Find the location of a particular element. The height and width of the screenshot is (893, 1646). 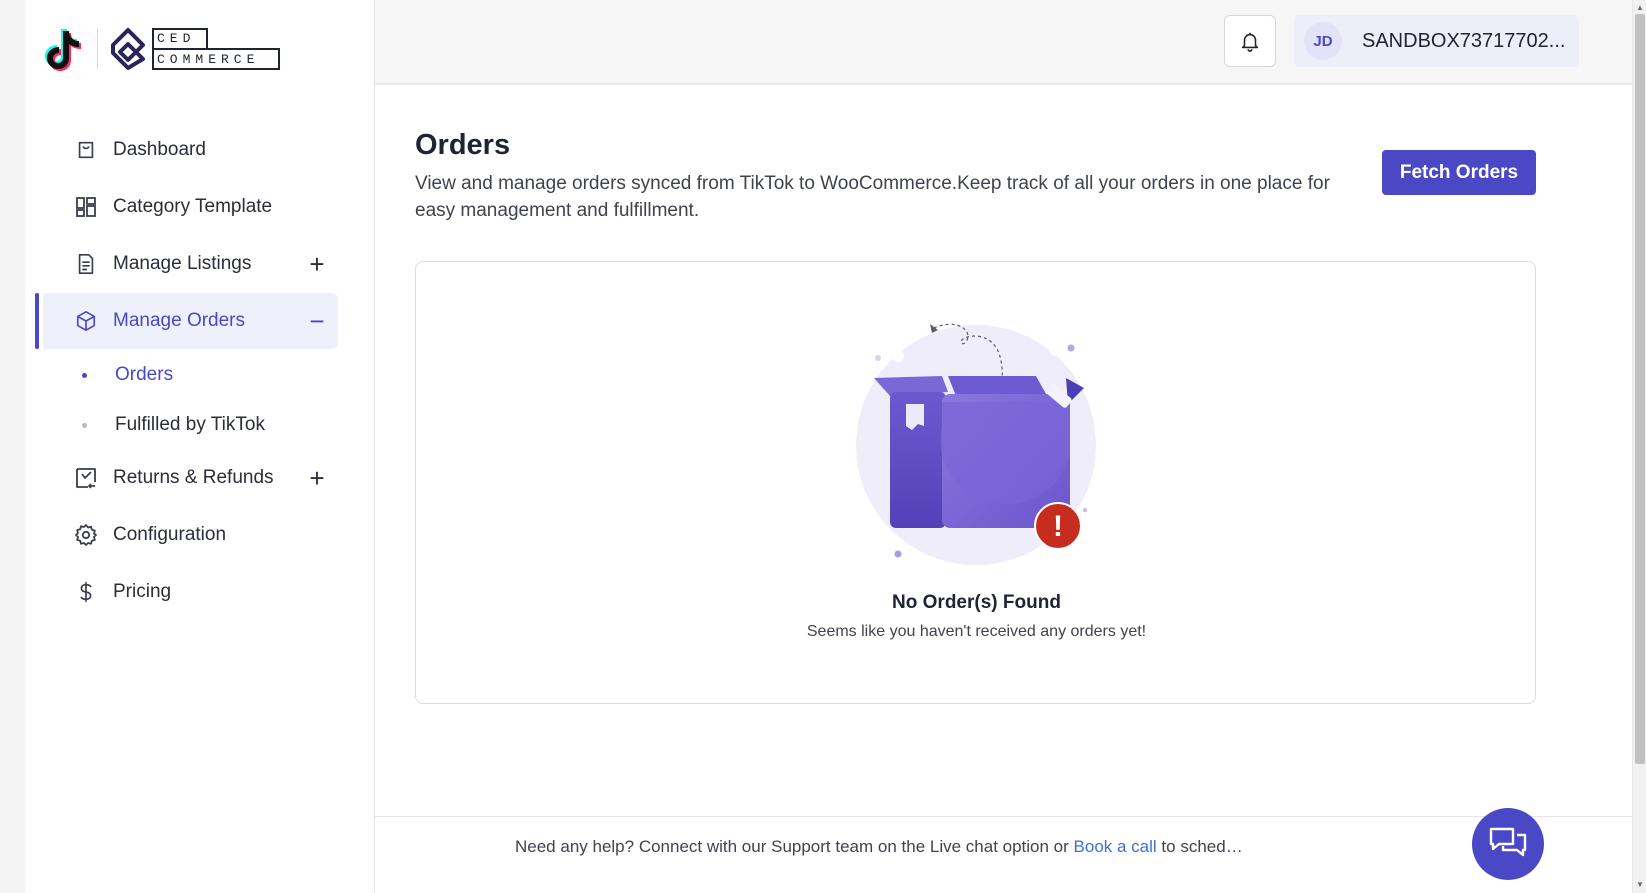

notifications-button is located at coordinates (1250, 41).